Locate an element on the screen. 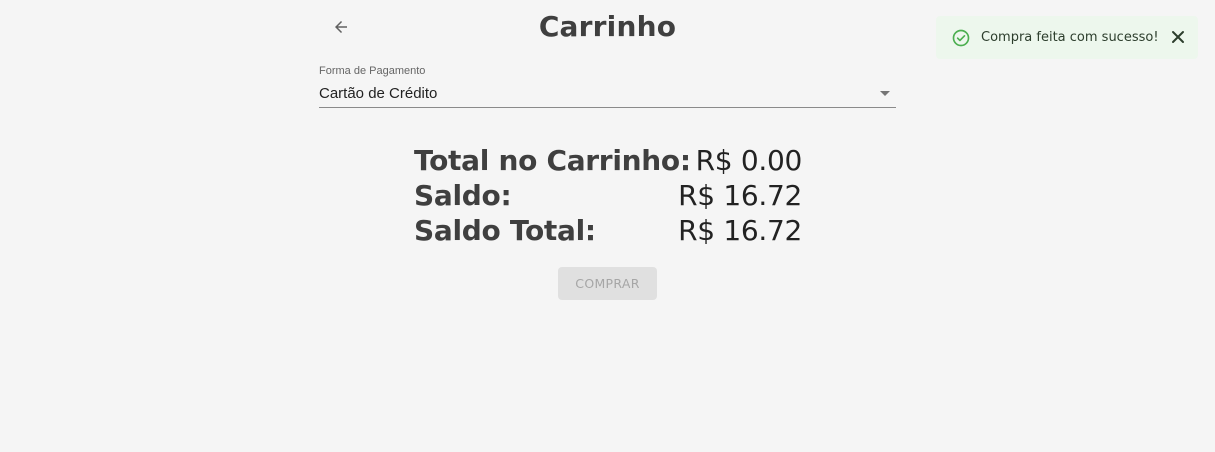  balance-label: Saldo: is located at coordinates (463, 195).